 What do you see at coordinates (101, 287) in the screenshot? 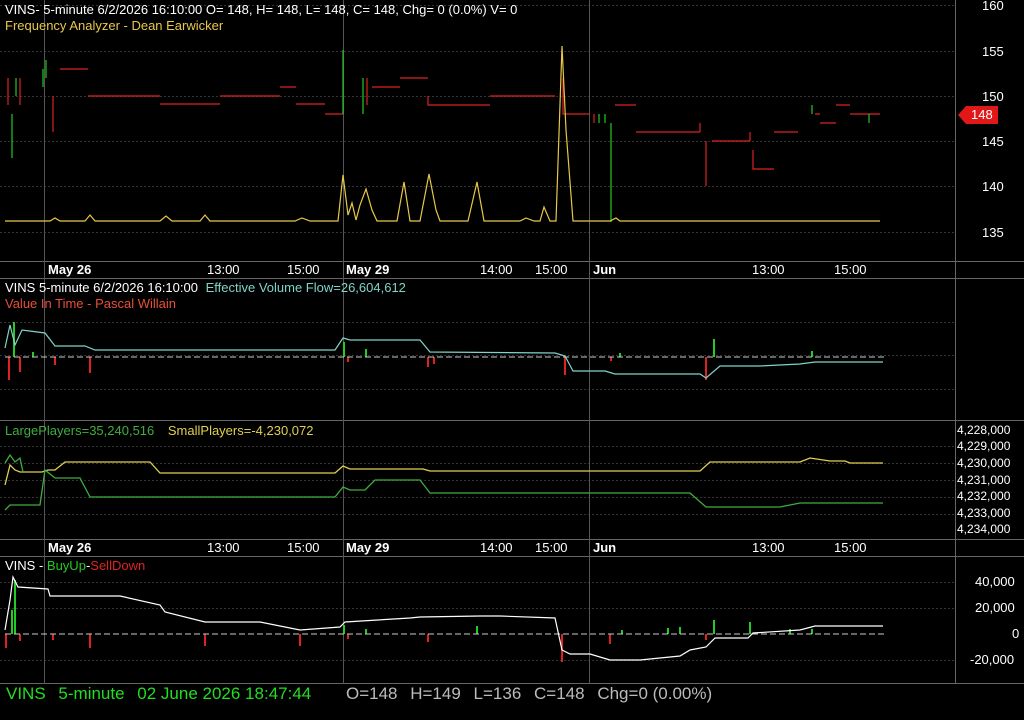
I see `panel2-prefix: VINS 5-minute 6/2/2026 16:10:00` at bounding box center [101, 287].